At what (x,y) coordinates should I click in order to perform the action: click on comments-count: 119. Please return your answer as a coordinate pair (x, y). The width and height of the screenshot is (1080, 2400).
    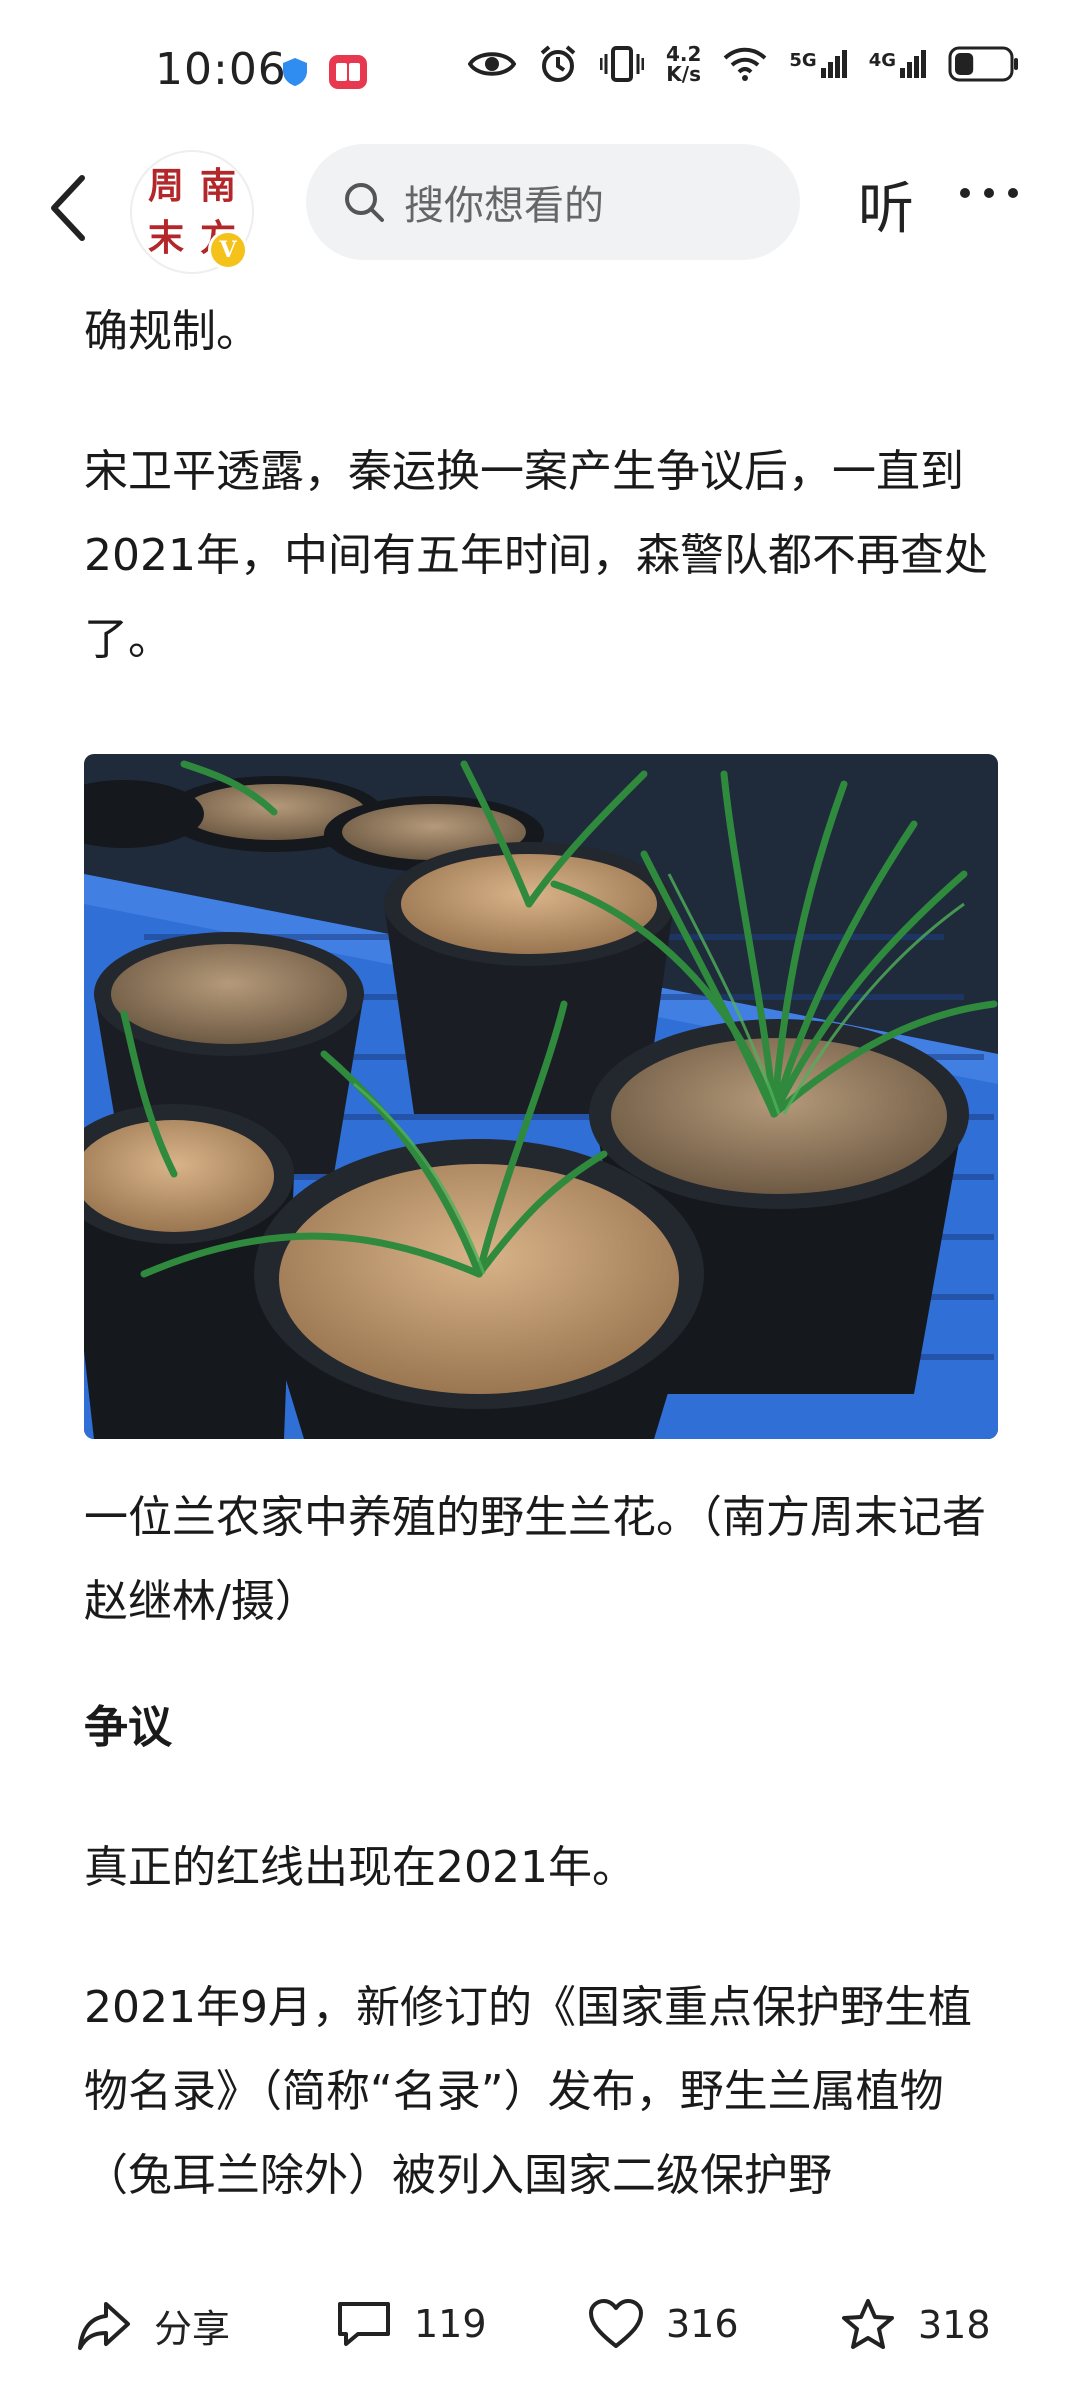
    Looking at the image, I should click on (450, 2324).